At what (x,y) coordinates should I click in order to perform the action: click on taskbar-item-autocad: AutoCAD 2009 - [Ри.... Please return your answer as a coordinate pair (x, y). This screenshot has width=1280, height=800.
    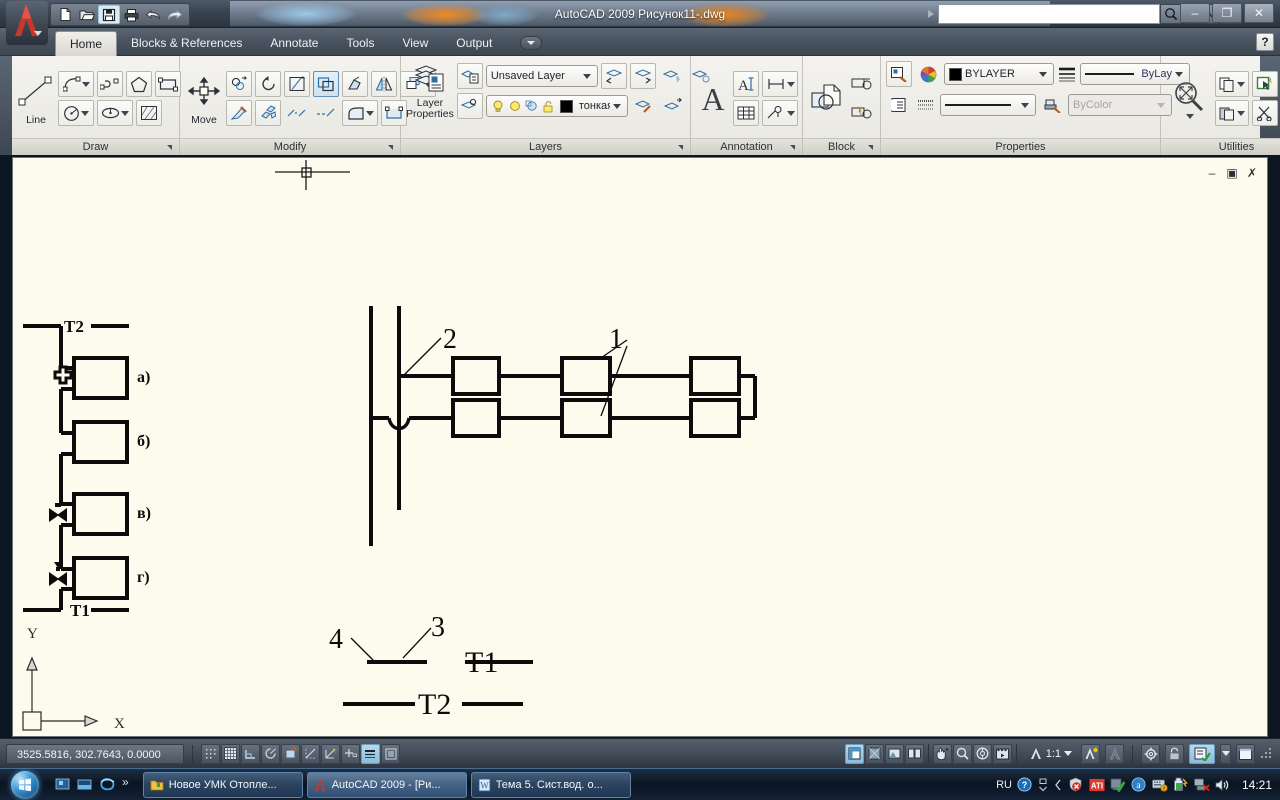
    Looking at the image, I should click on (386, 784).